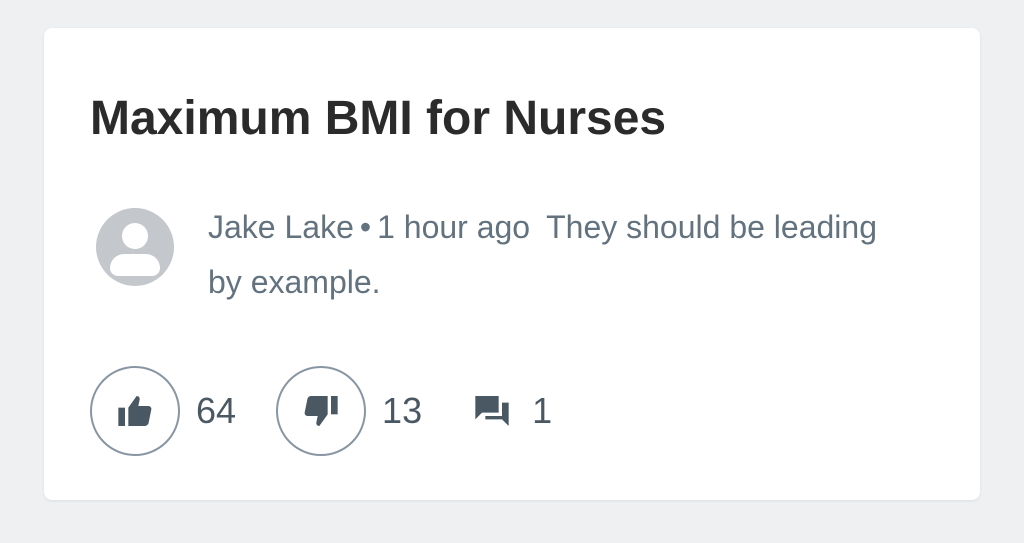 The image size is (1024, 543). I want to click on avatar-body, so click(135, 265).